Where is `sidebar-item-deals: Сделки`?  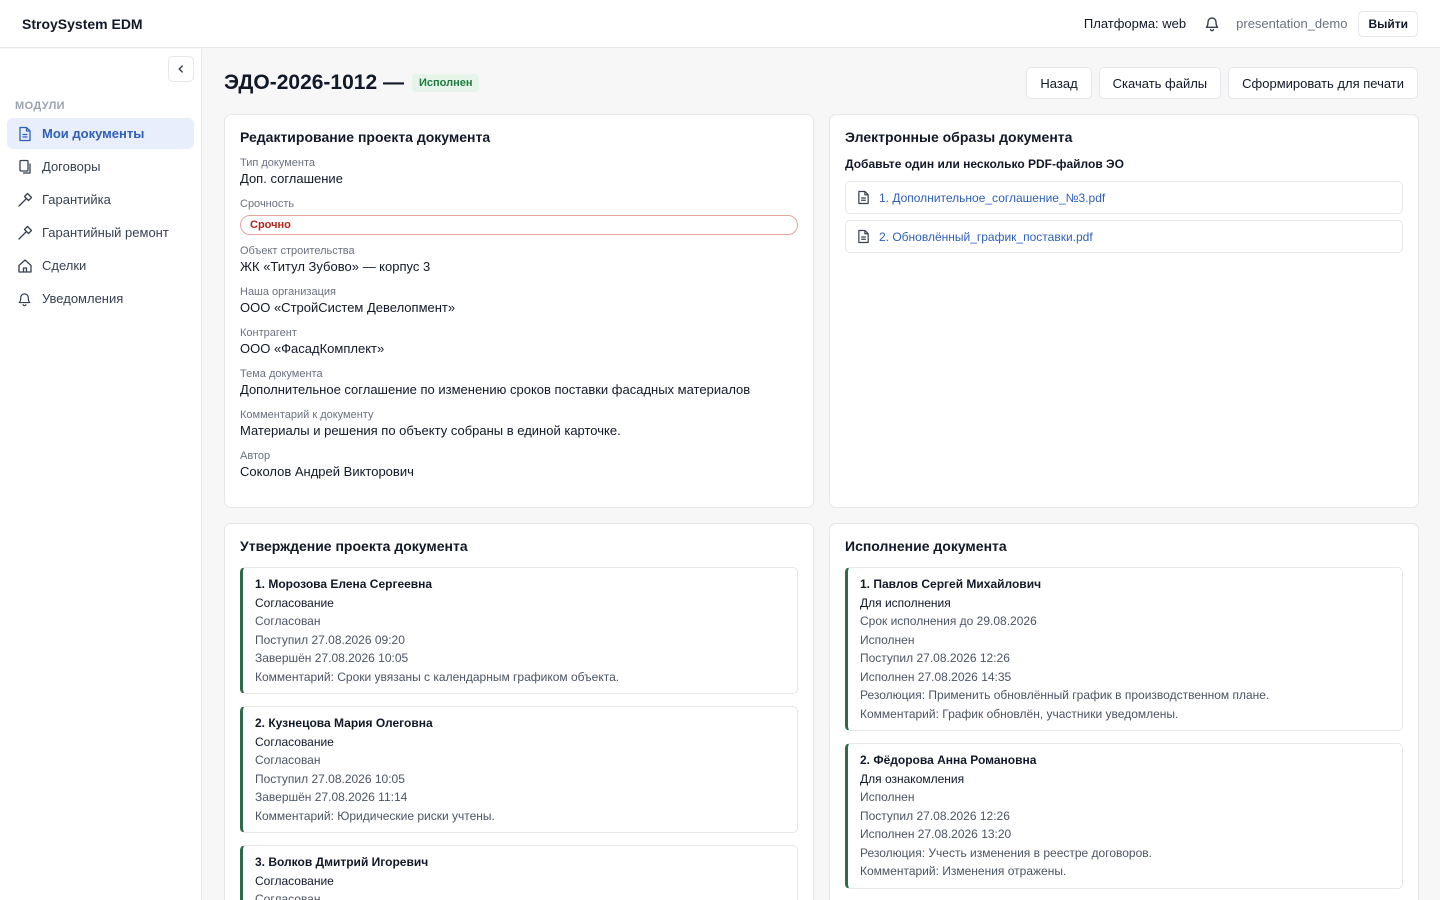 sidebar-item-deals: Сделки is located at coordinates (100, 265).